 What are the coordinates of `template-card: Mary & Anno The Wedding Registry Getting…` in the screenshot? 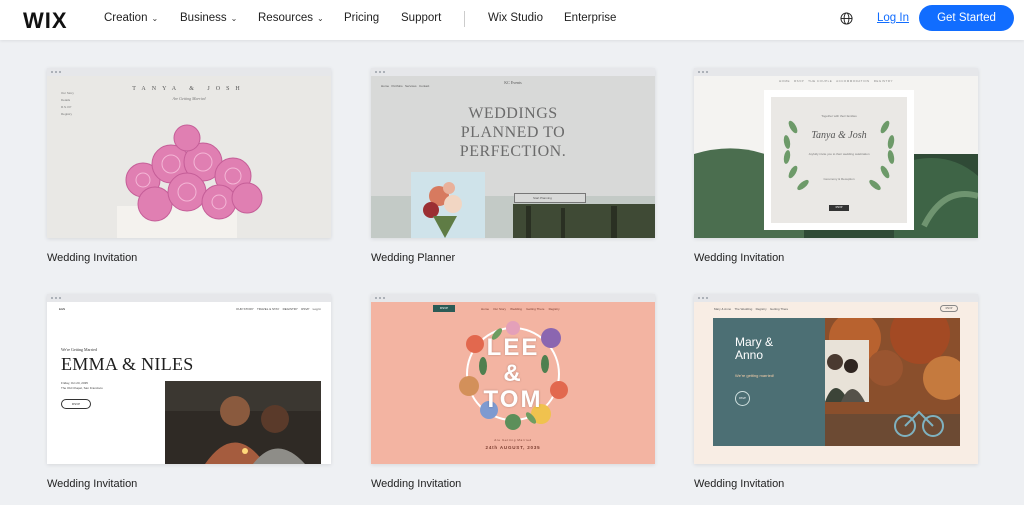 It's located at (836, 392).